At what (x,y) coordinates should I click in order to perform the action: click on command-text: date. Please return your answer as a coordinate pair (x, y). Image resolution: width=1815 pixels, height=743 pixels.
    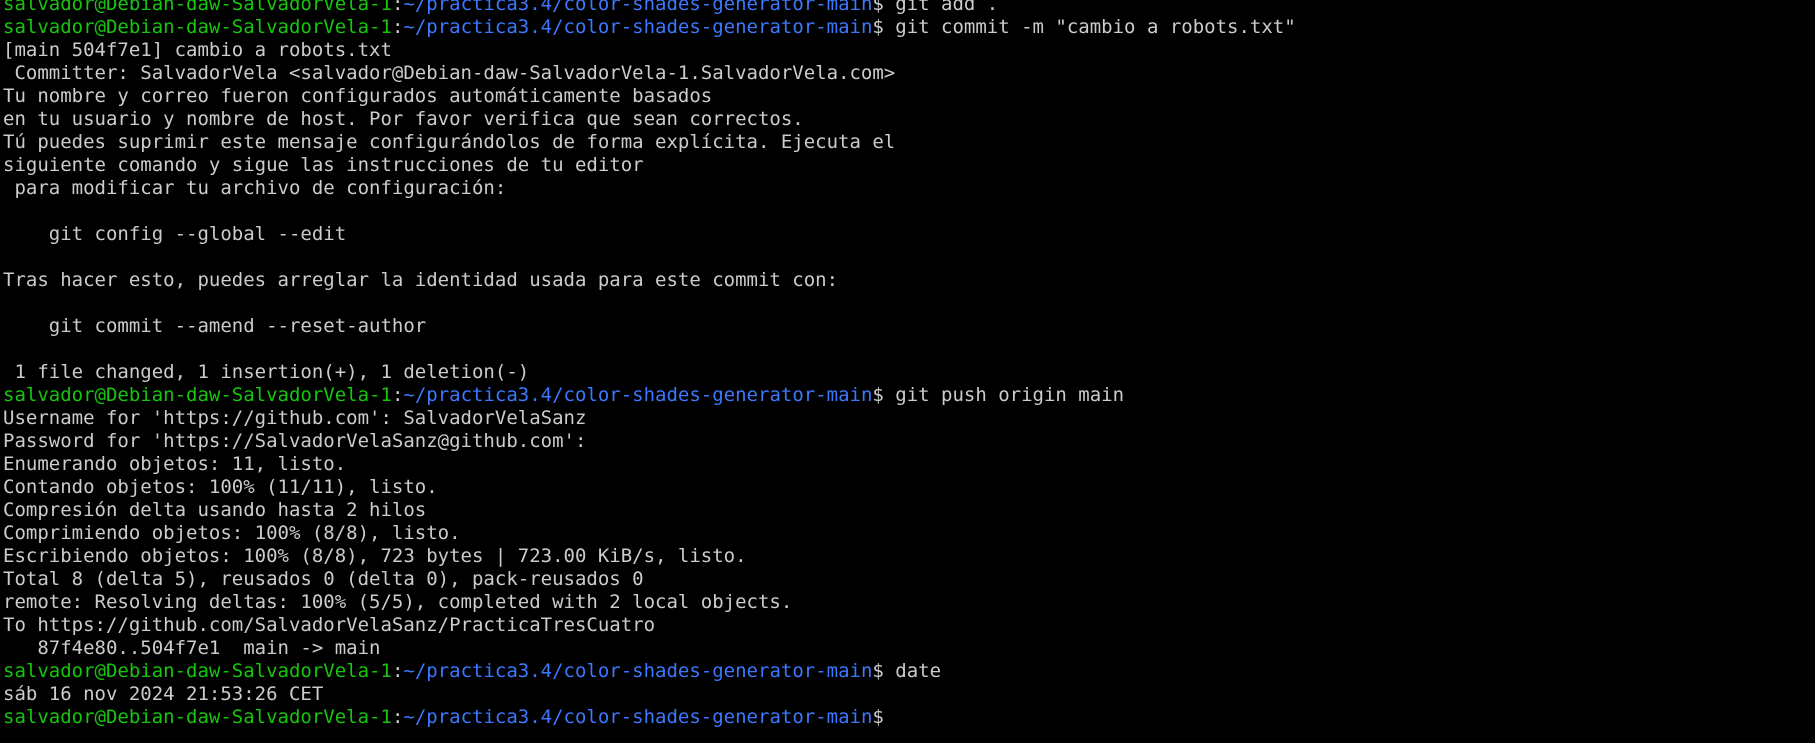
    Looking at the image, I should click on (912, 671).